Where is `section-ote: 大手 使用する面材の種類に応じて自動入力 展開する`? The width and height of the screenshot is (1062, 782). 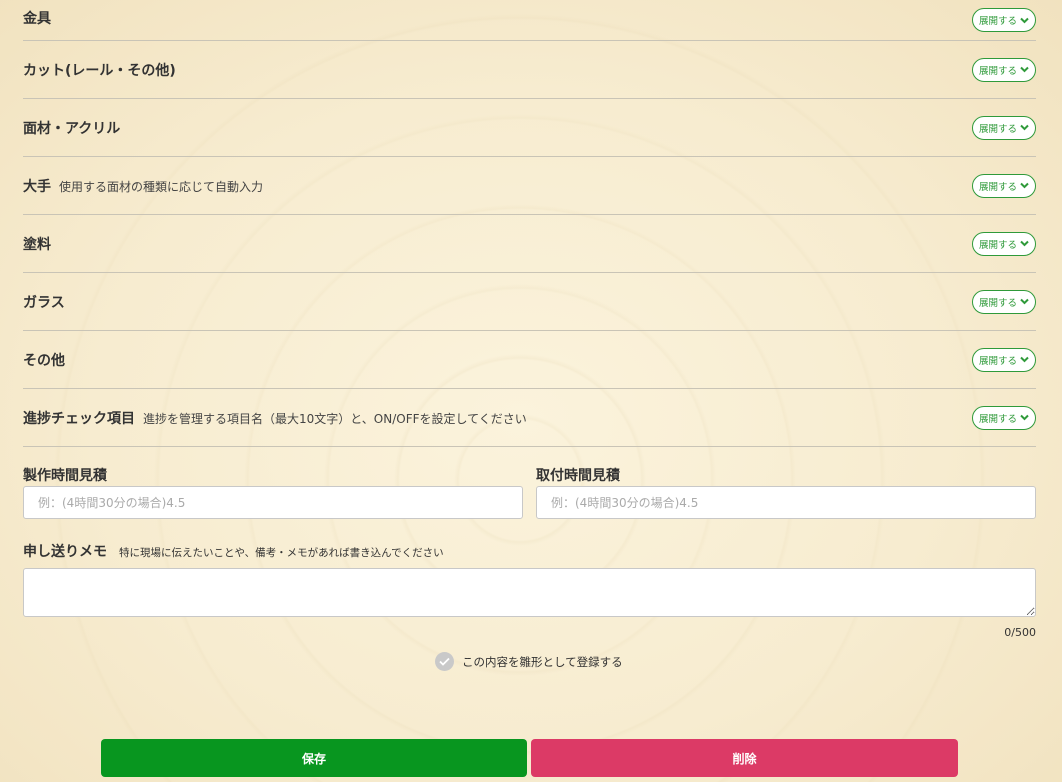 section-ote: 大手 使用する面材の種類に応じて自動入力 展開する is located at coordinates (529, 186).